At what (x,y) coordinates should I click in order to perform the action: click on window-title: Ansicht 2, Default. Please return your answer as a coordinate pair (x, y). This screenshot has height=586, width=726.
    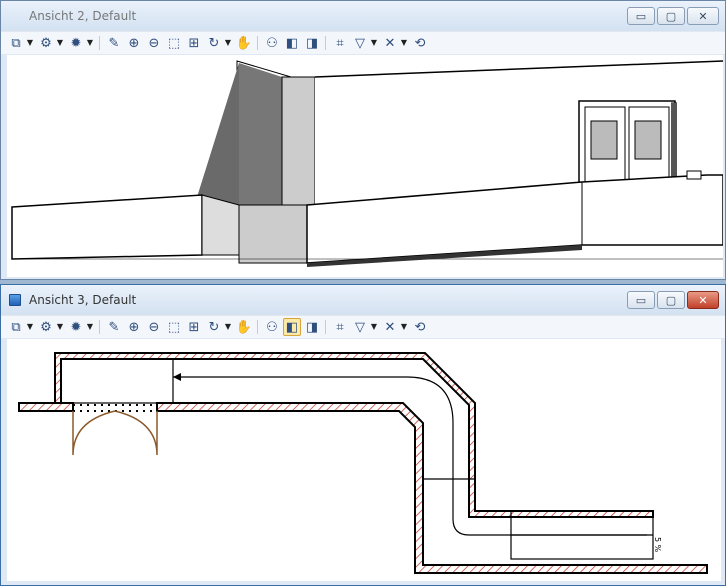
    Looking at the image, I should click on (83, 16).